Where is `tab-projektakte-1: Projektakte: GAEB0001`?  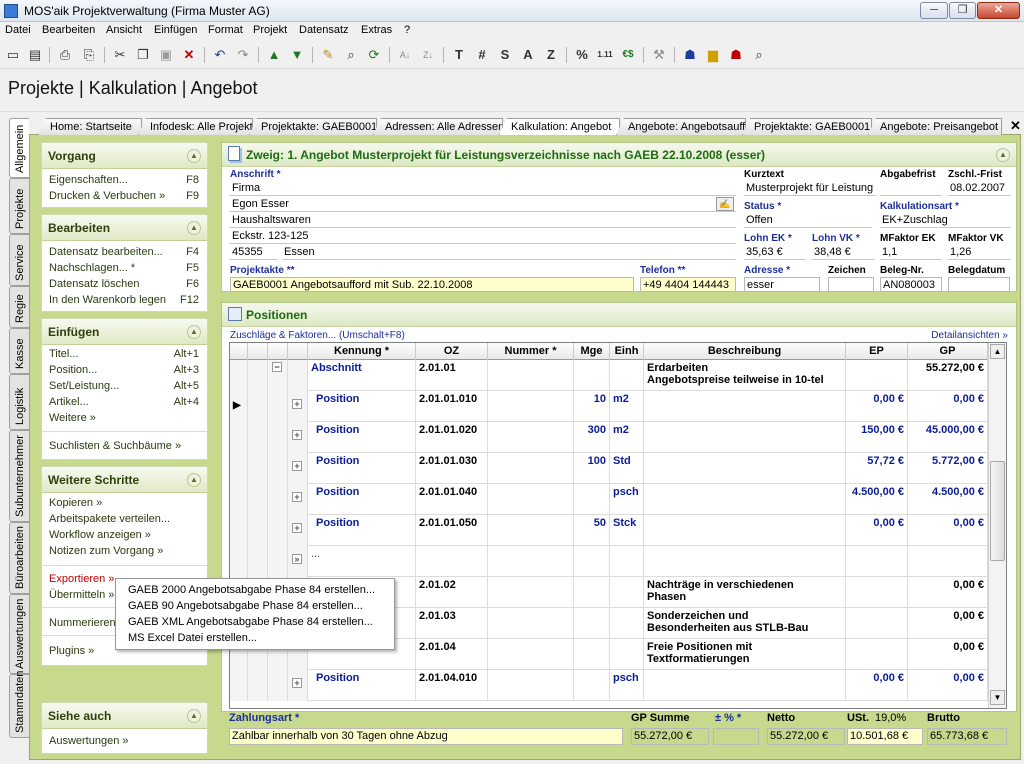
tab-projektakte-1: Projektakte: GAEB0001 is located at coordinates (313, 126).